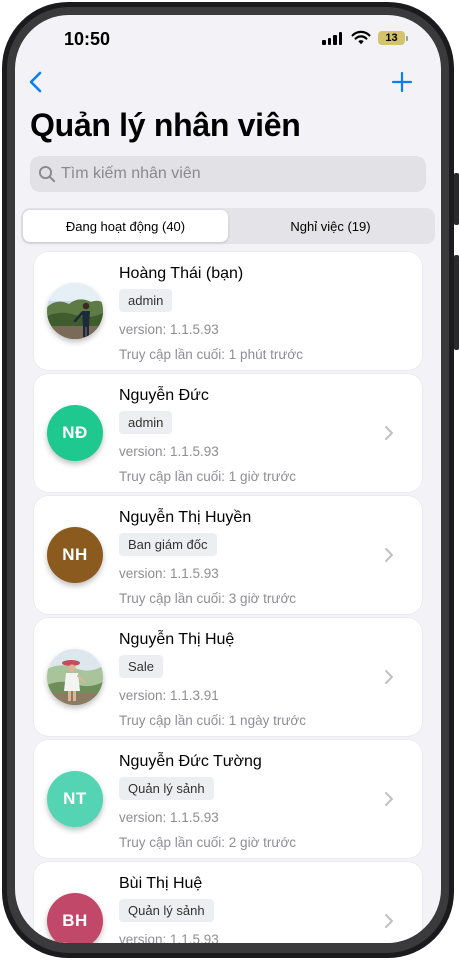  I want to click on tab-active-employees: Đang hoạt động (40), so click(125, 226).